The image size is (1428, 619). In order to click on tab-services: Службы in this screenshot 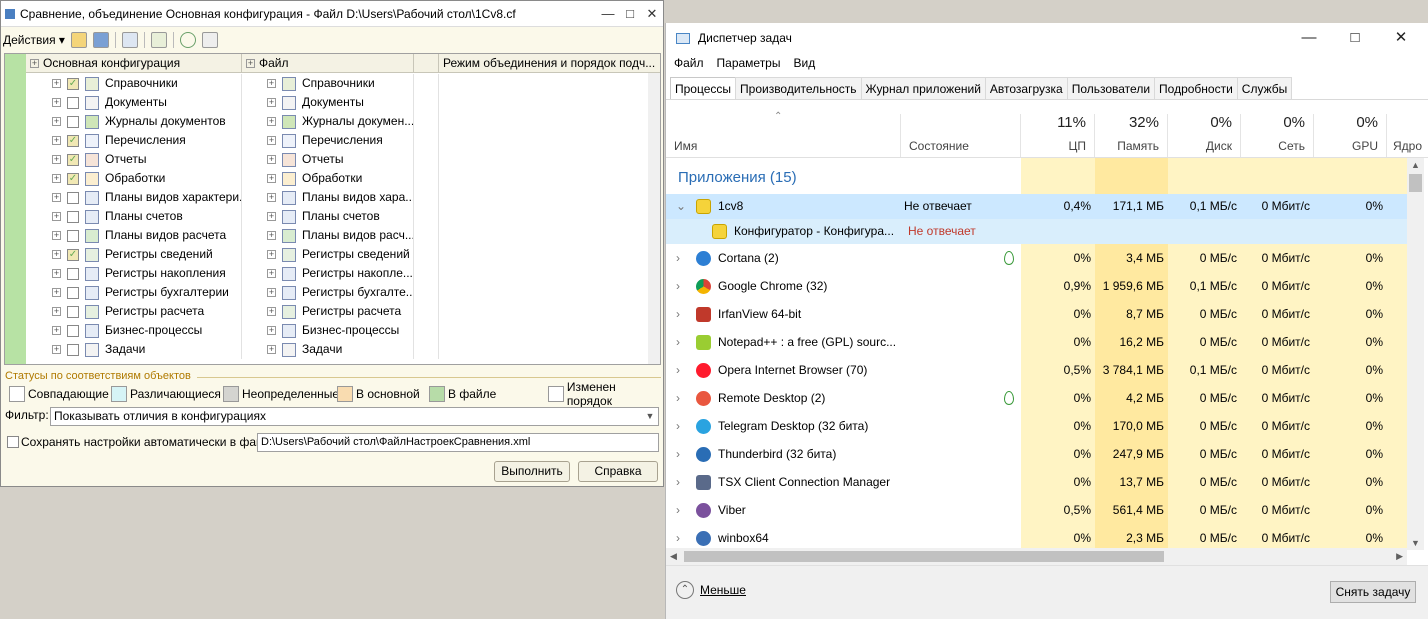, I will do `click(1264, 88)`.